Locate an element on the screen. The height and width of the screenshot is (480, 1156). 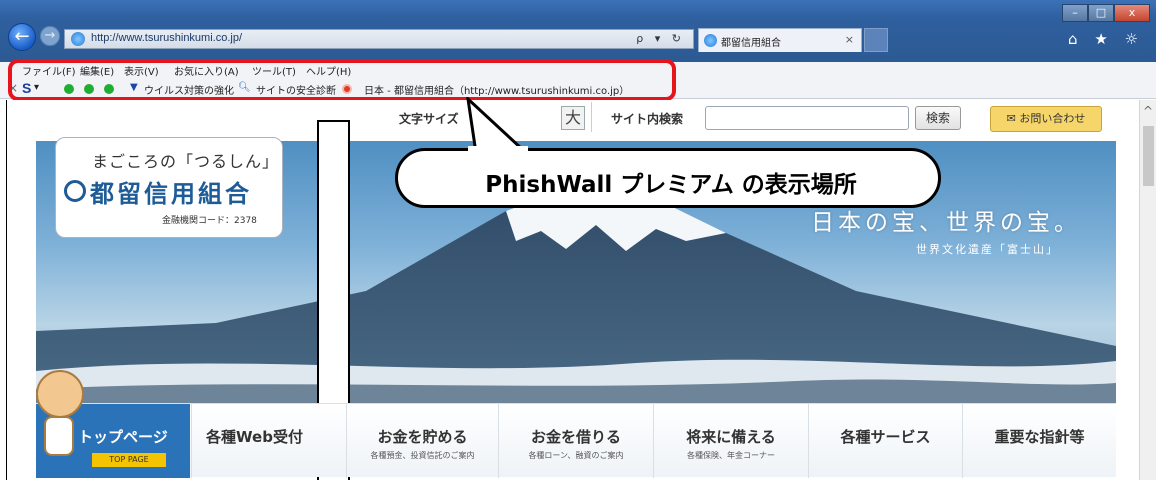
nav-top-page-badge: TOP PAGE is located at coordinates (129, 460).